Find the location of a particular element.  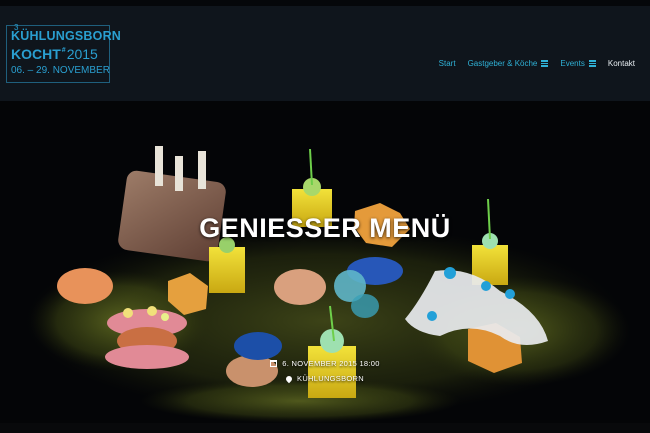

main-nav: Start Gastgeber & Köche Events Kontakt is located at coordinates (537, 63).